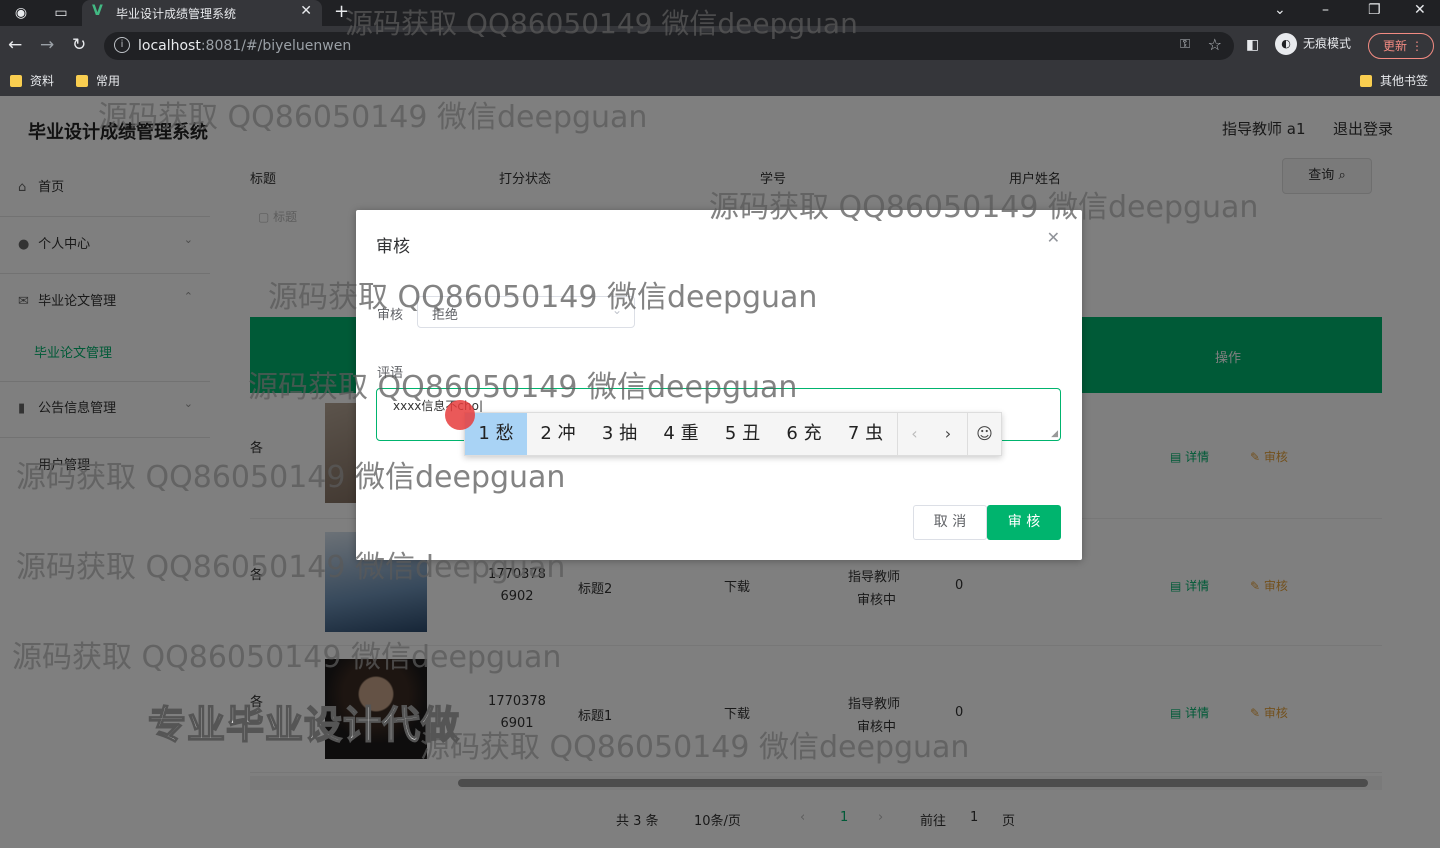  Describe the element at coordinates (619, 434) in the screenshot. I see `ime-candidate: 3 抽` at that location.